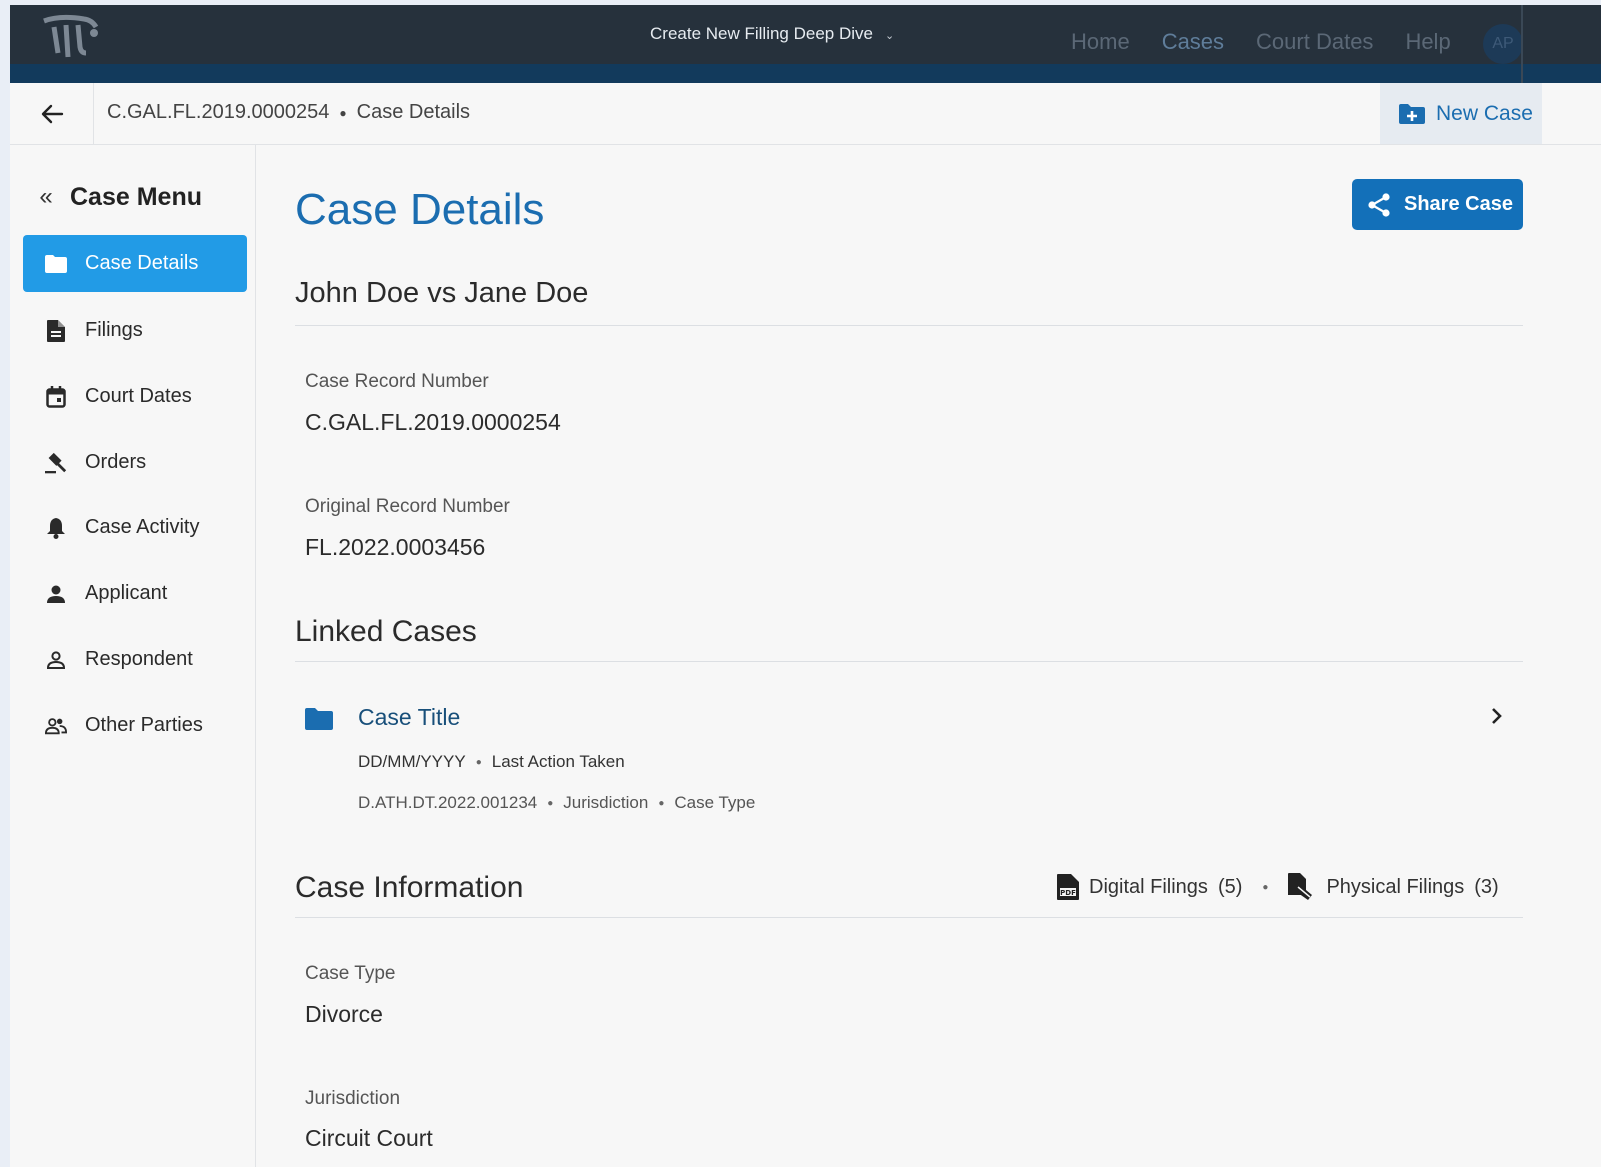  Describe the element at coordinates (448, 802) in the screenshot. I see `linked-case-record: D.ATH.DT.2022.001234` at that location.